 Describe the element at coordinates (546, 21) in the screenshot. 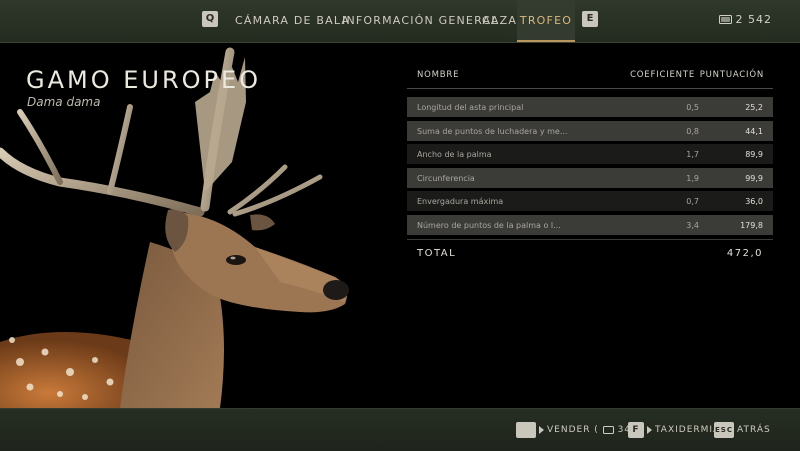

I see `tab-trophy: TROFEO` at that location.